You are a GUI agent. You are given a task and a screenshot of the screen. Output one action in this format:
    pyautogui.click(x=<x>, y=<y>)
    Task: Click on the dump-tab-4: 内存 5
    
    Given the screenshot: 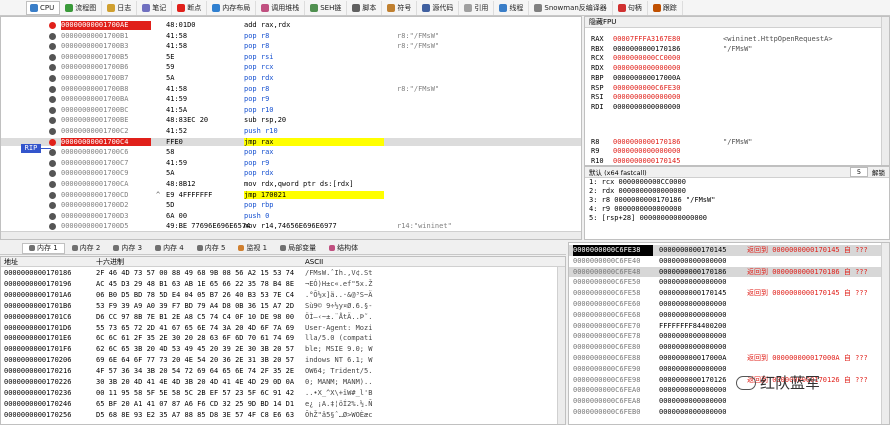 What is the action you would take?
    pyautogui.click(x=211, y=248)
    